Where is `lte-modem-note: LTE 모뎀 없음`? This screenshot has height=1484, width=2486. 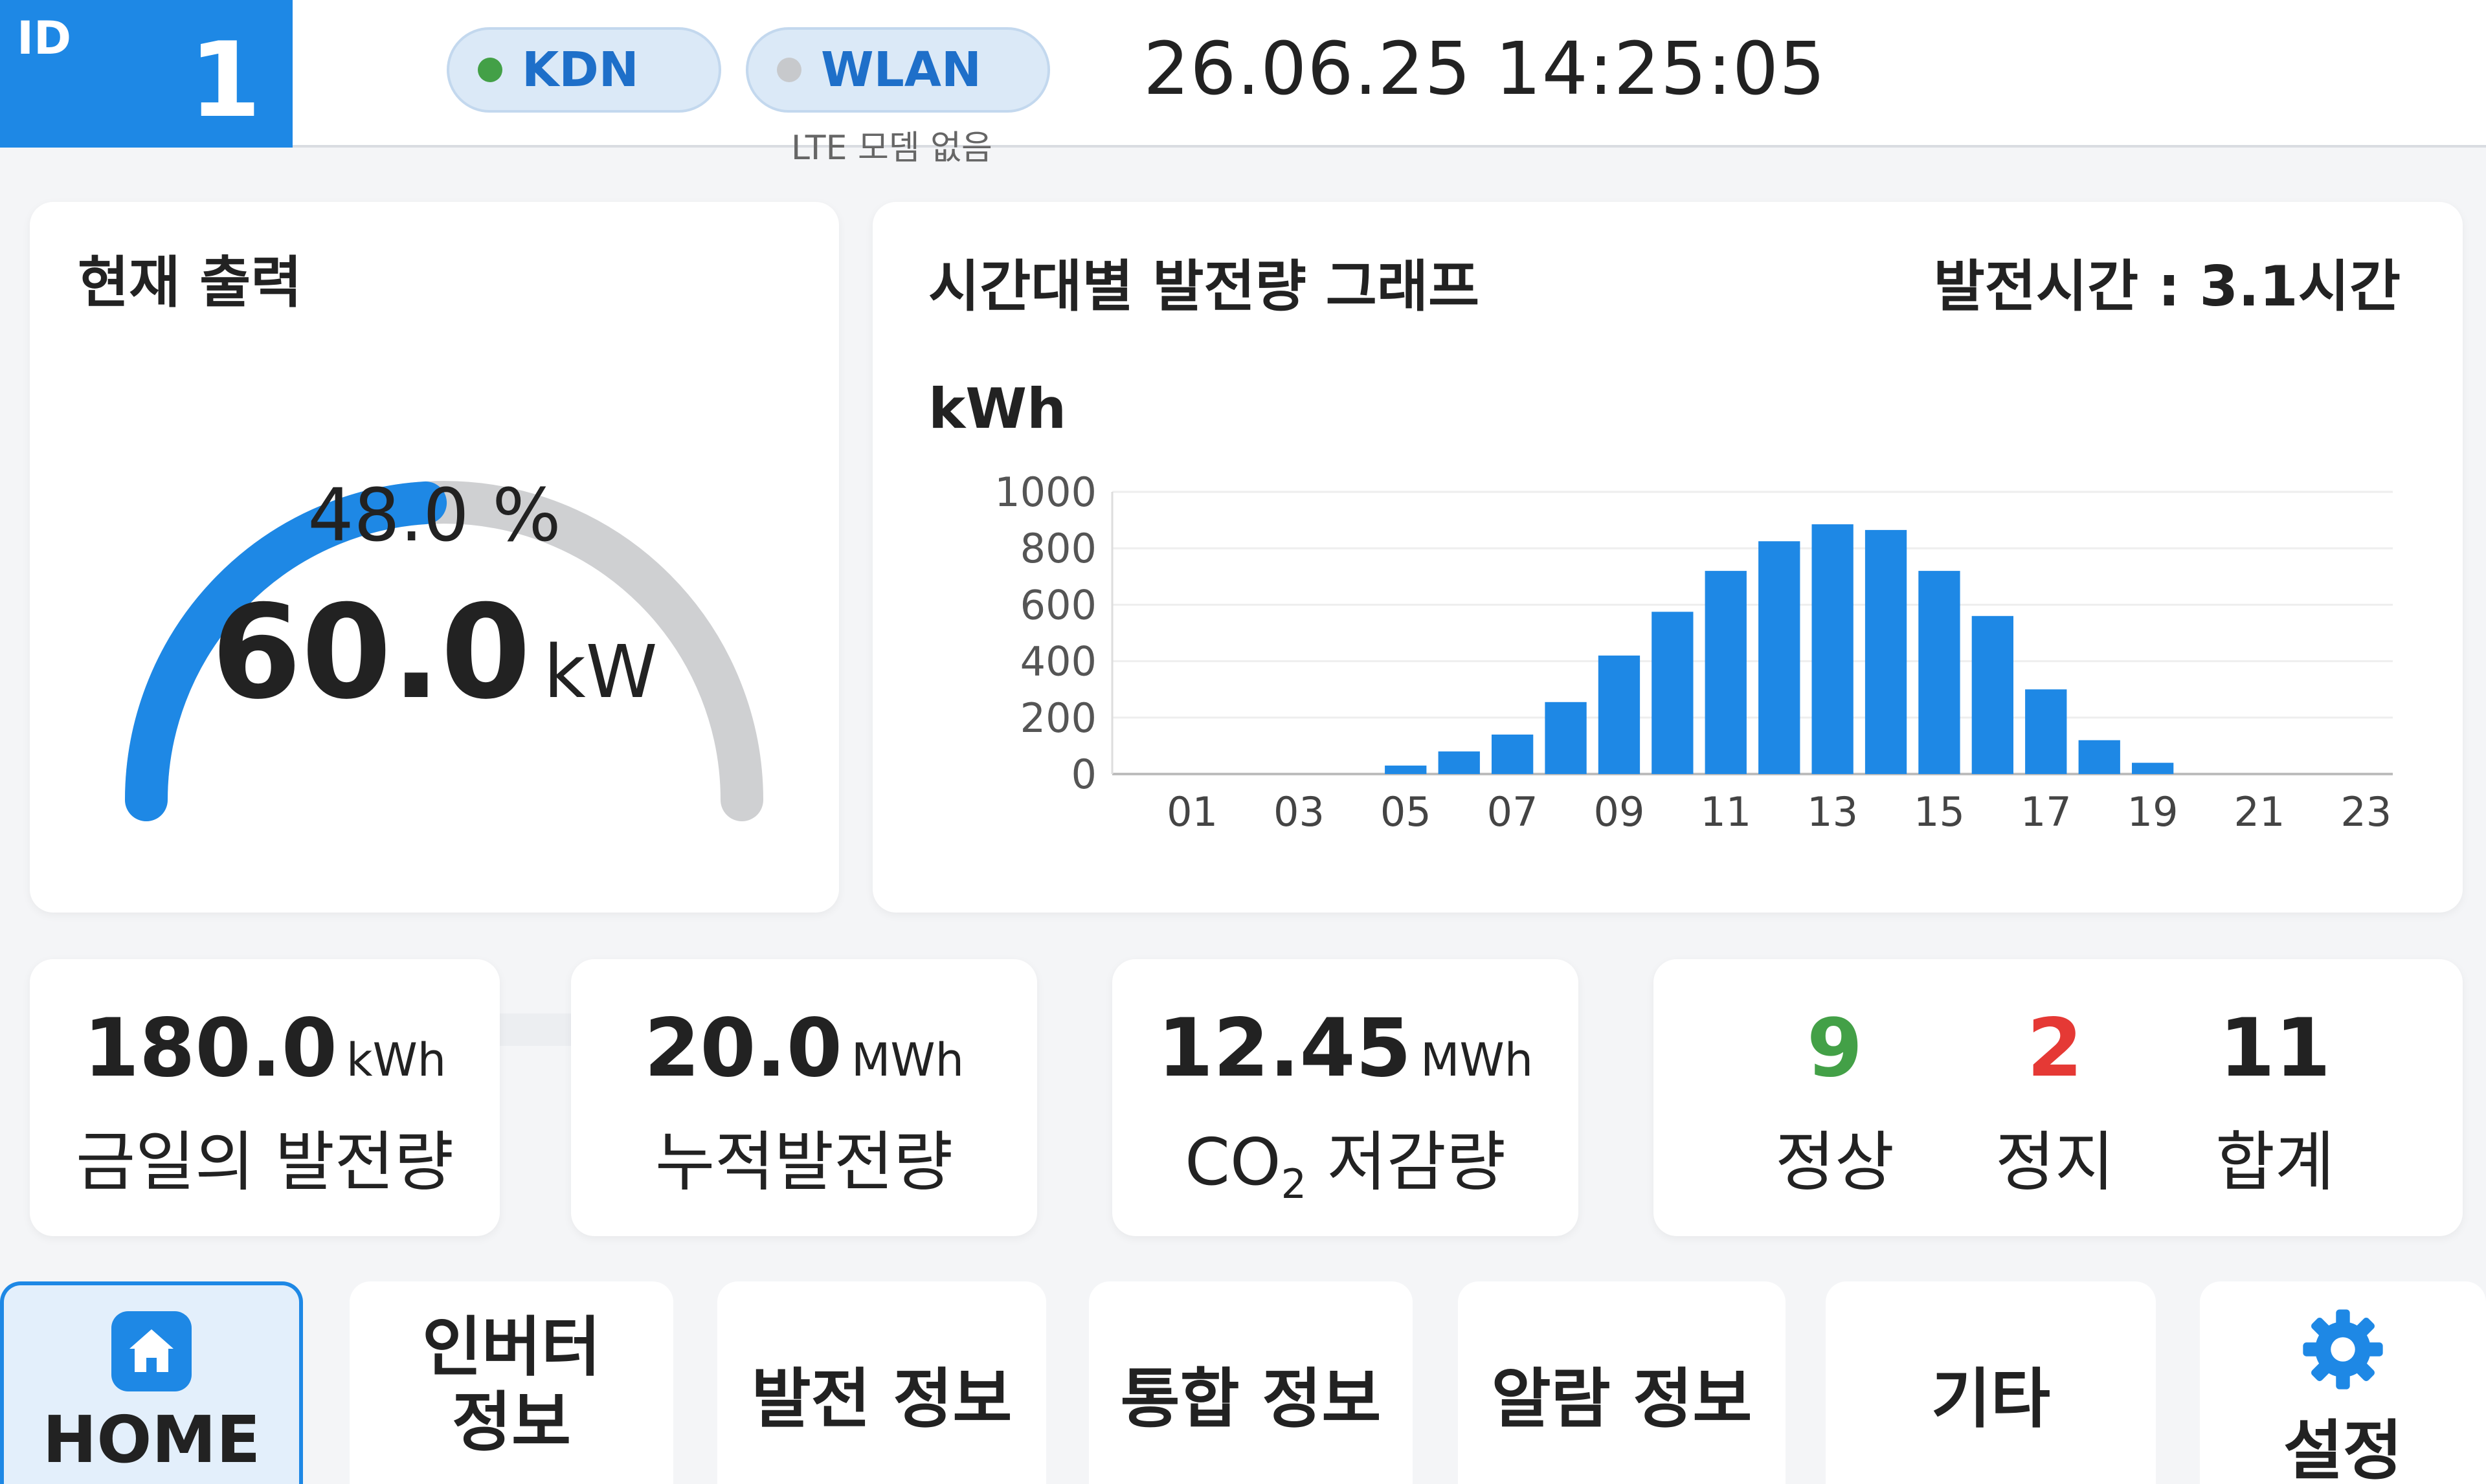
lte-modem-note: LTE 모뎀 없음 is located at coordinates (891, 148).